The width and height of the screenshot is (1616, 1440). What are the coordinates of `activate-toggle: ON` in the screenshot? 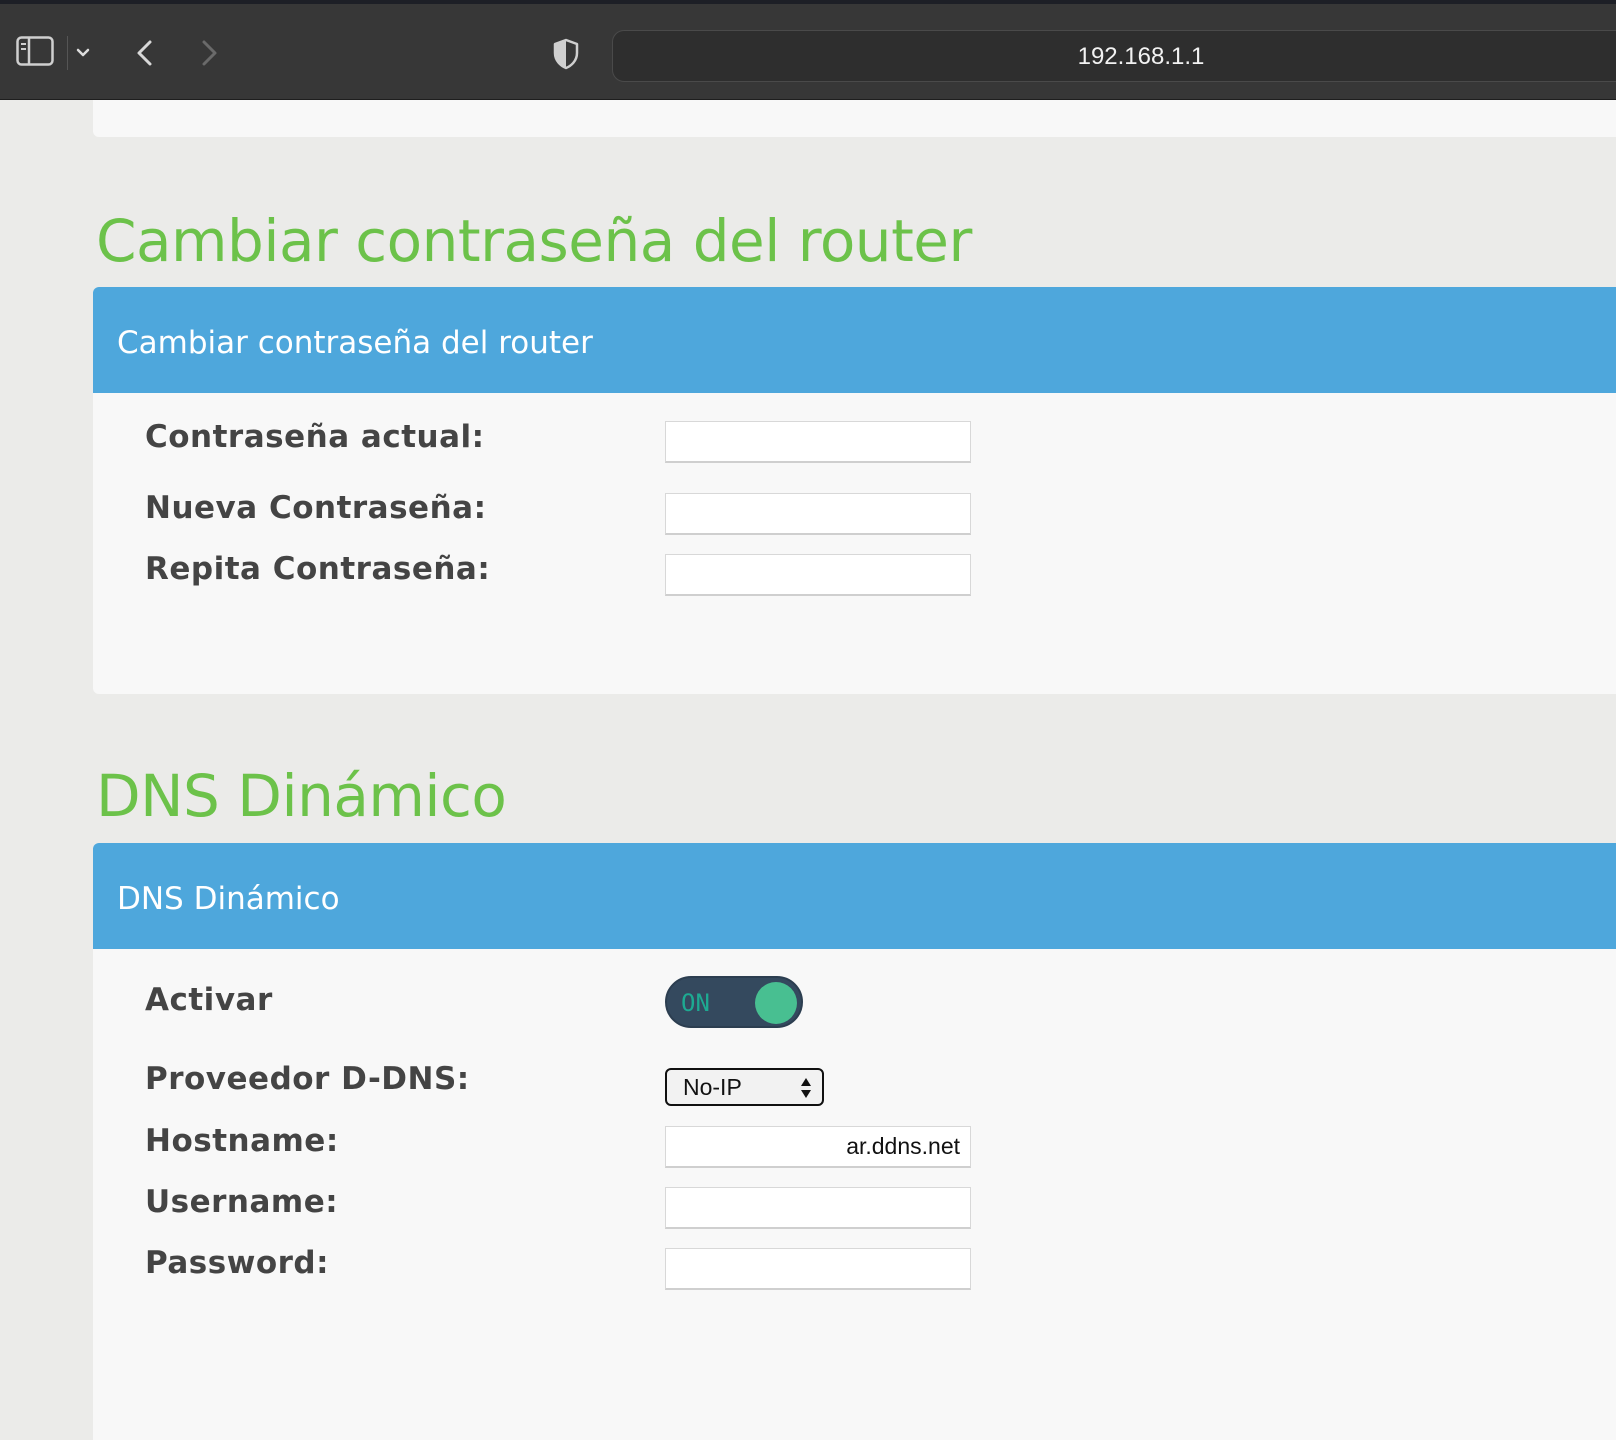 It's located at (734, 1002).